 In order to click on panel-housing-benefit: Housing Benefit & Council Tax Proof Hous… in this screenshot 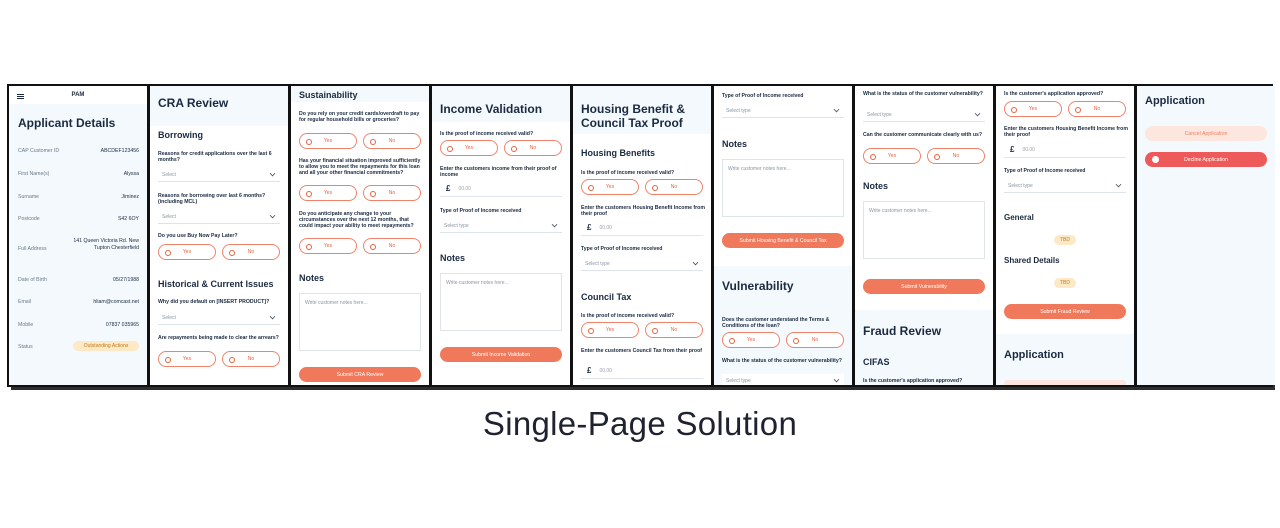, I will do `click(642, 235)`.